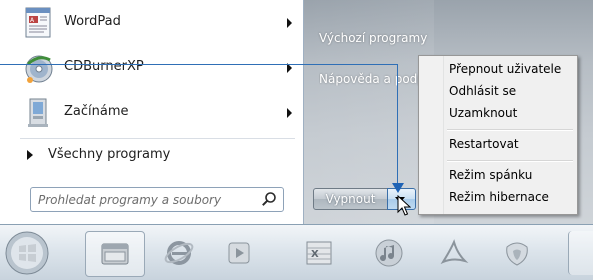  I want to click on itunes-icon, so click(389, 253).